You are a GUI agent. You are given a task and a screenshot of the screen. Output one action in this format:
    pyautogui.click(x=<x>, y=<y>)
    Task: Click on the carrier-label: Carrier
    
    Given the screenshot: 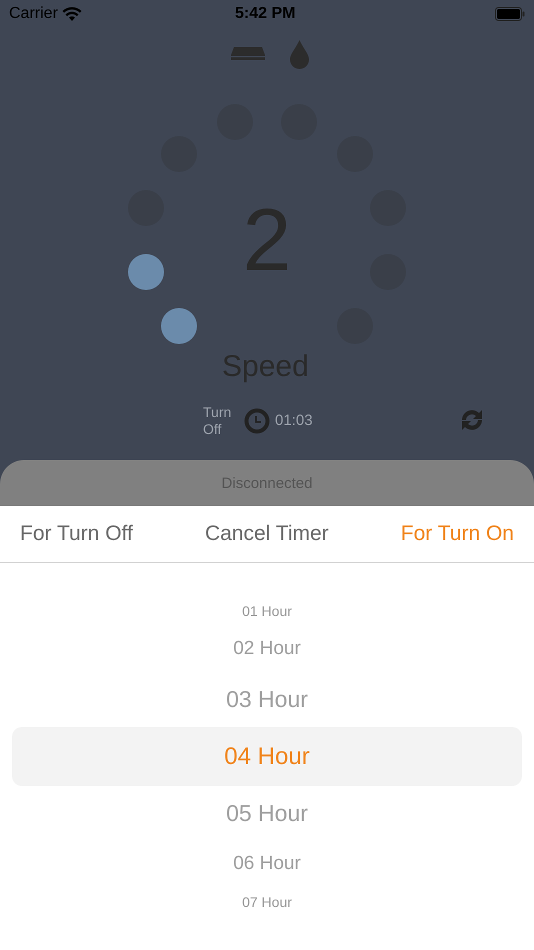 What is the action you would take?
    pyautogui.click(x=33, y=14)
    